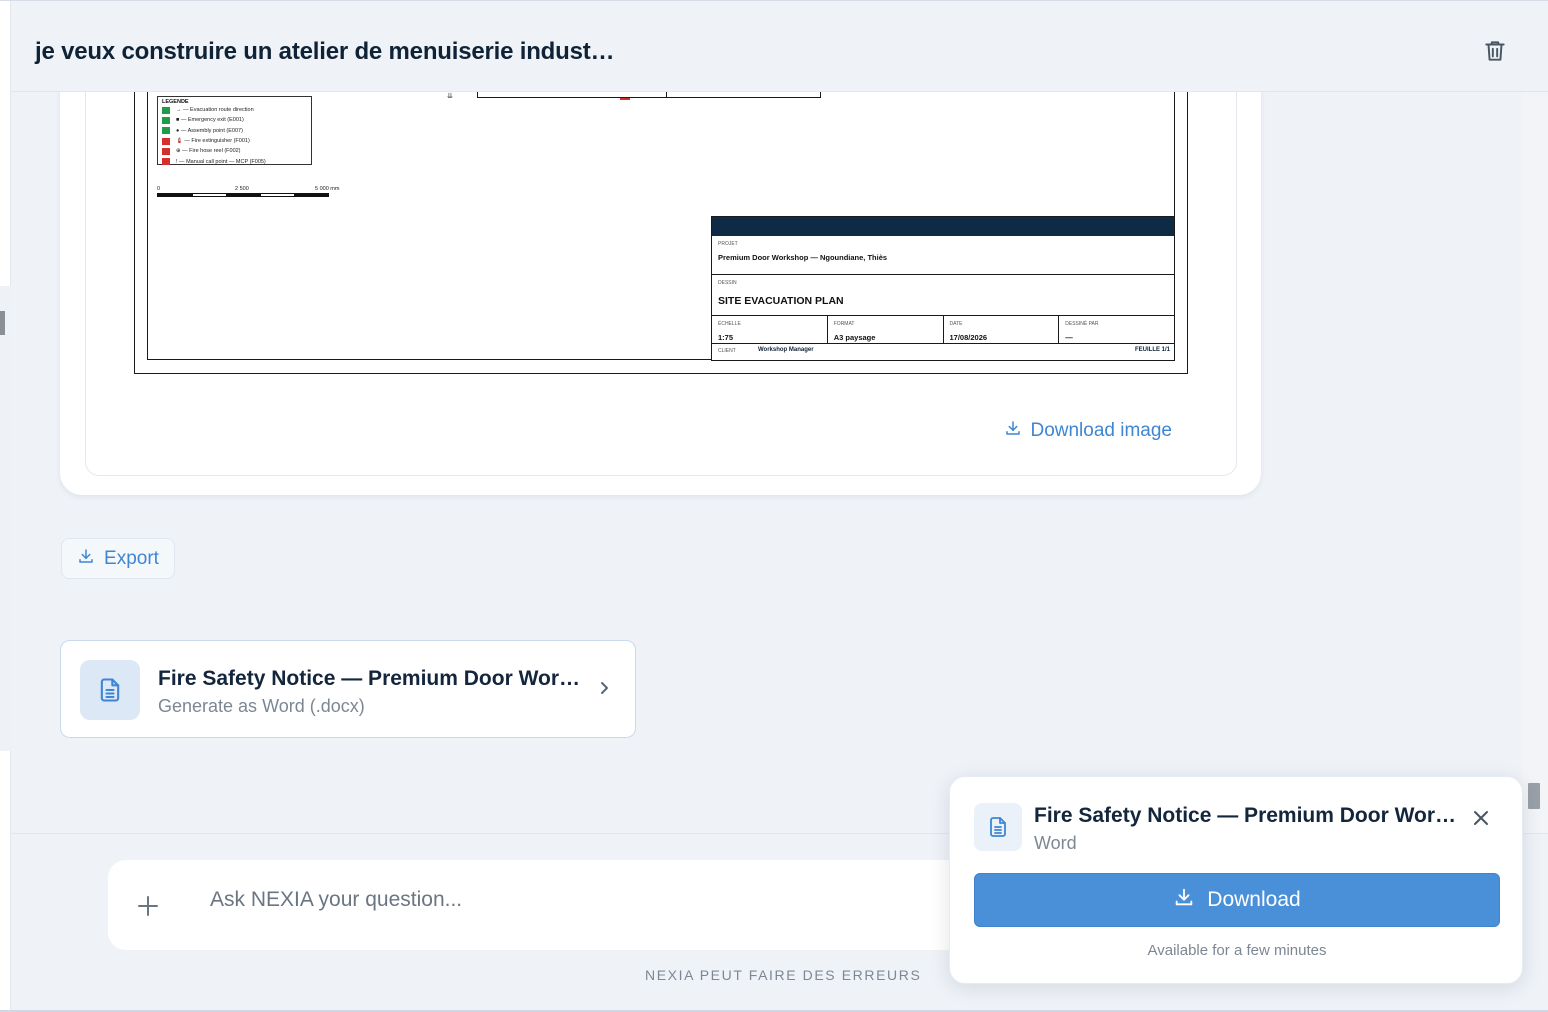 This screenshot has height=1012, width=1548. What do you see at coordinates (1101, 430) in the screenshot?
I see `download-image-label: Download image` at bounding box center [1101, 430].